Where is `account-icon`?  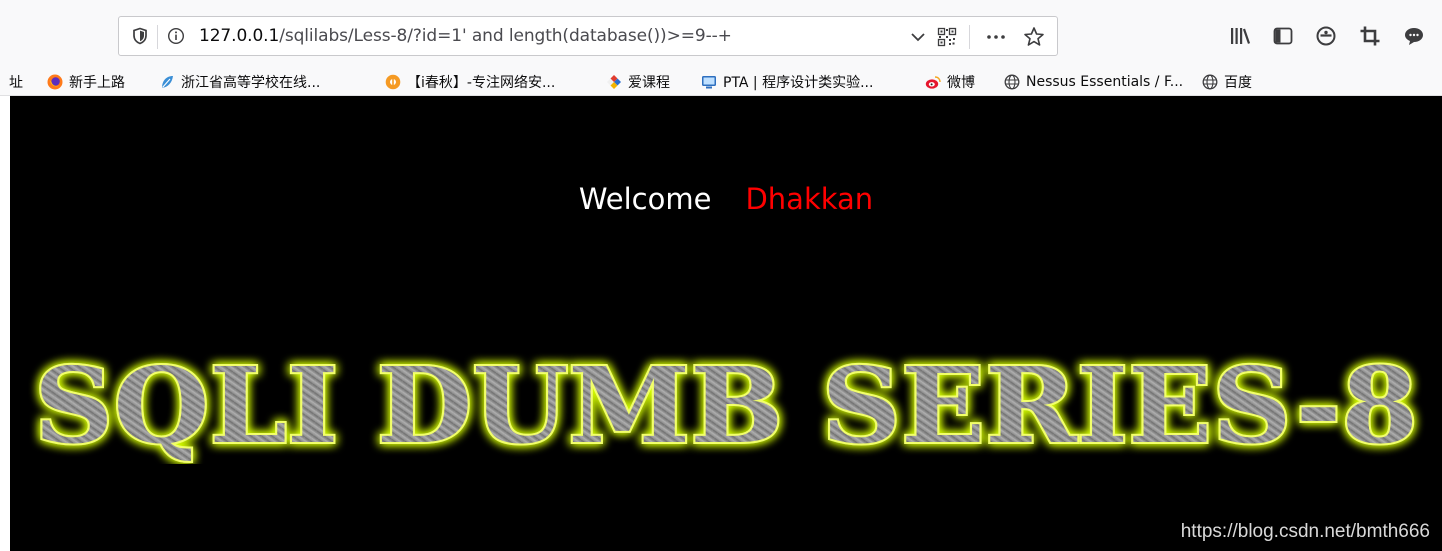
account-icon is located at coordinates (1326, 36).